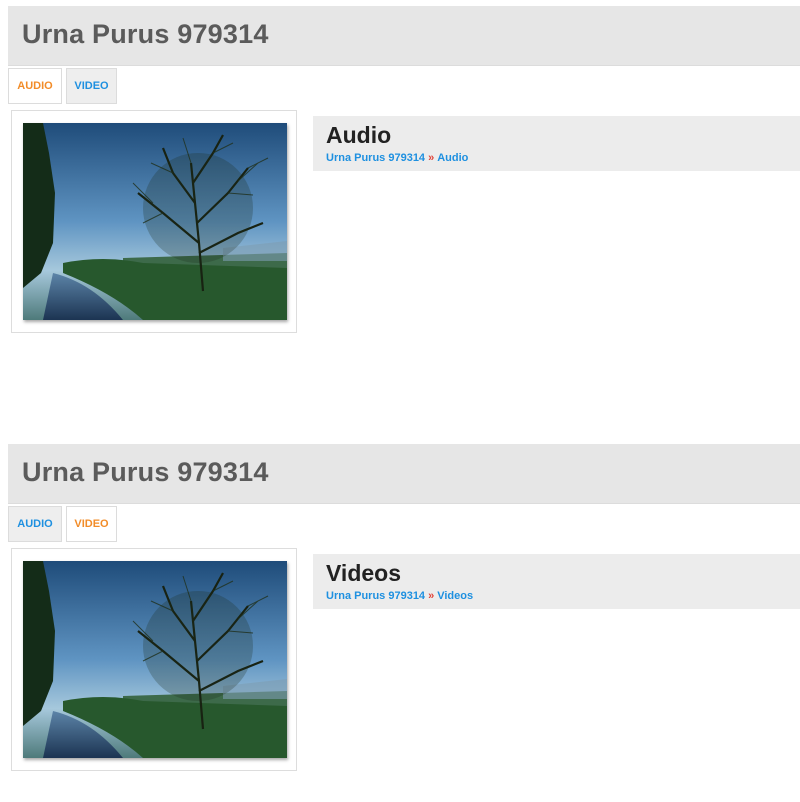 The image size is (800, 802). I want to click on section-header: Videos Urna Purus 979314» Videos, so click(556, 581).